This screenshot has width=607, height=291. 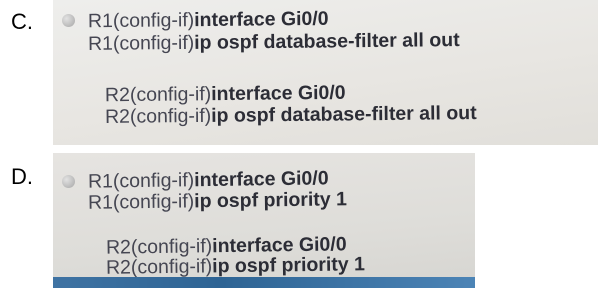 I want to click on option-d-line-4: R2(config-if)ip ospf priority 1, so click(x=235, y=266).